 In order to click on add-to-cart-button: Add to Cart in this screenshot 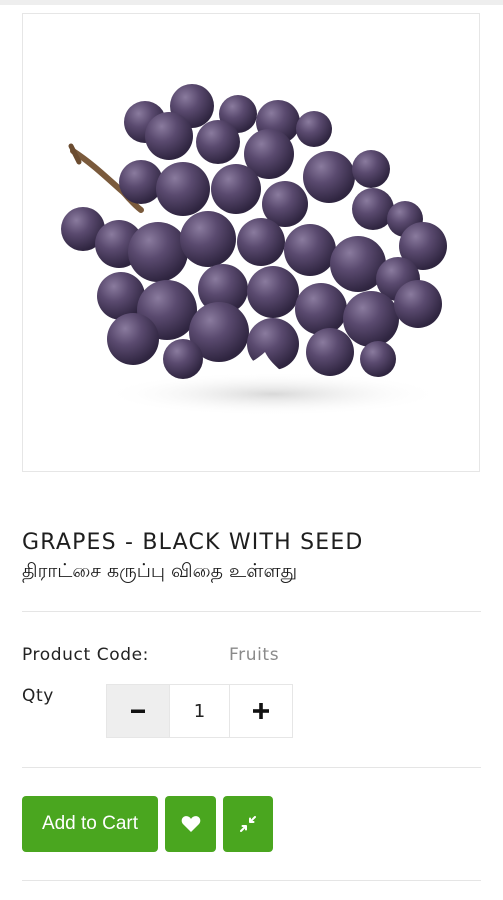, I will do `click(90, 824)`.